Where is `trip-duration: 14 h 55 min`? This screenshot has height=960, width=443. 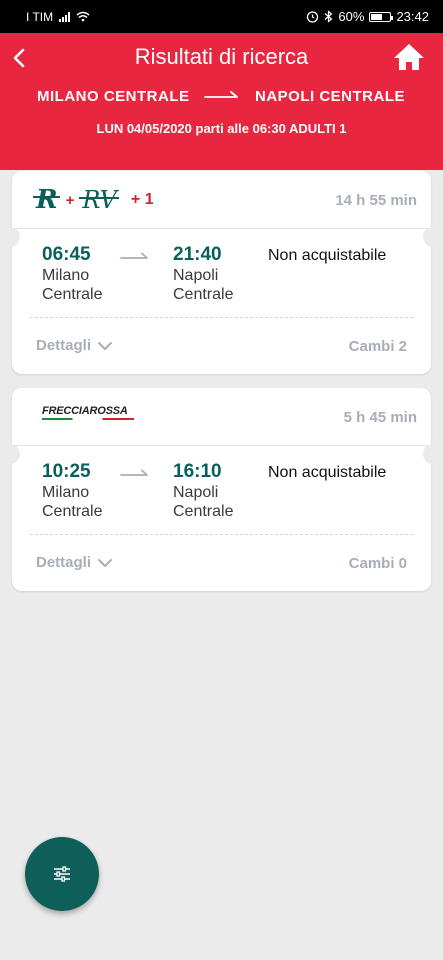
trip-duration: 14 h 55 min is located at coordinates (376, 200).